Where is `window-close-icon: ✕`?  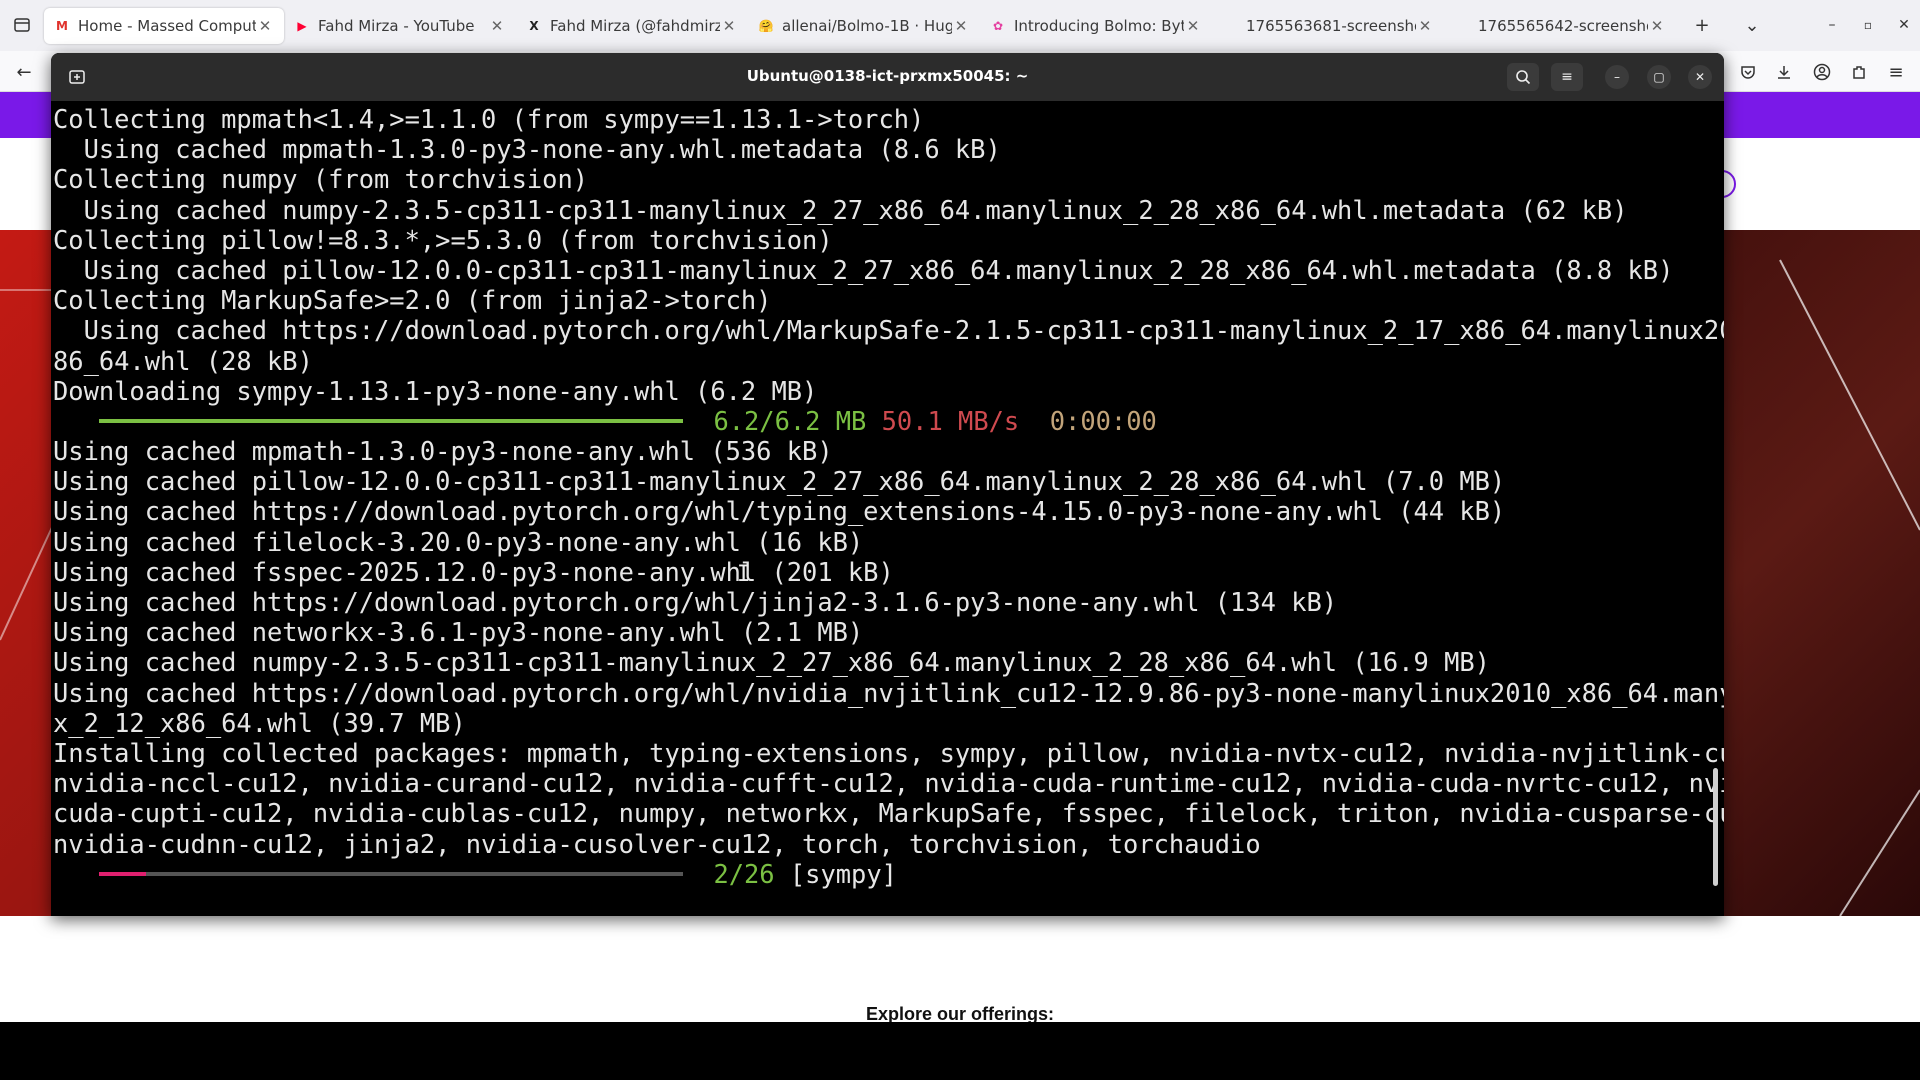
window-close-icon: ✕ is located at coordinates (1904, 25).